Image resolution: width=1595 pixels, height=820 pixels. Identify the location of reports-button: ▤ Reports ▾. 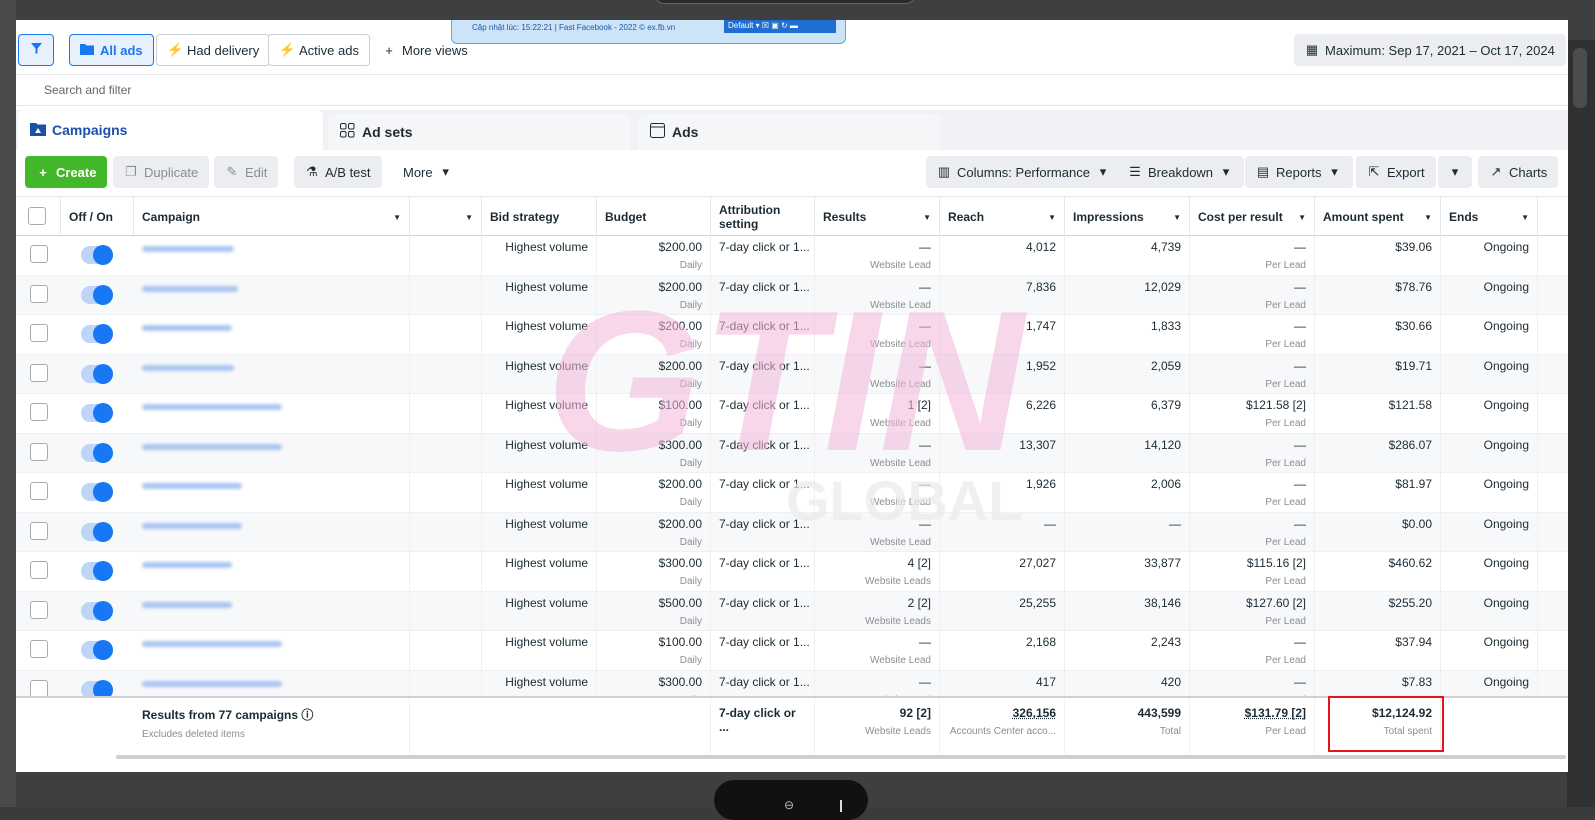
(1299, 172).